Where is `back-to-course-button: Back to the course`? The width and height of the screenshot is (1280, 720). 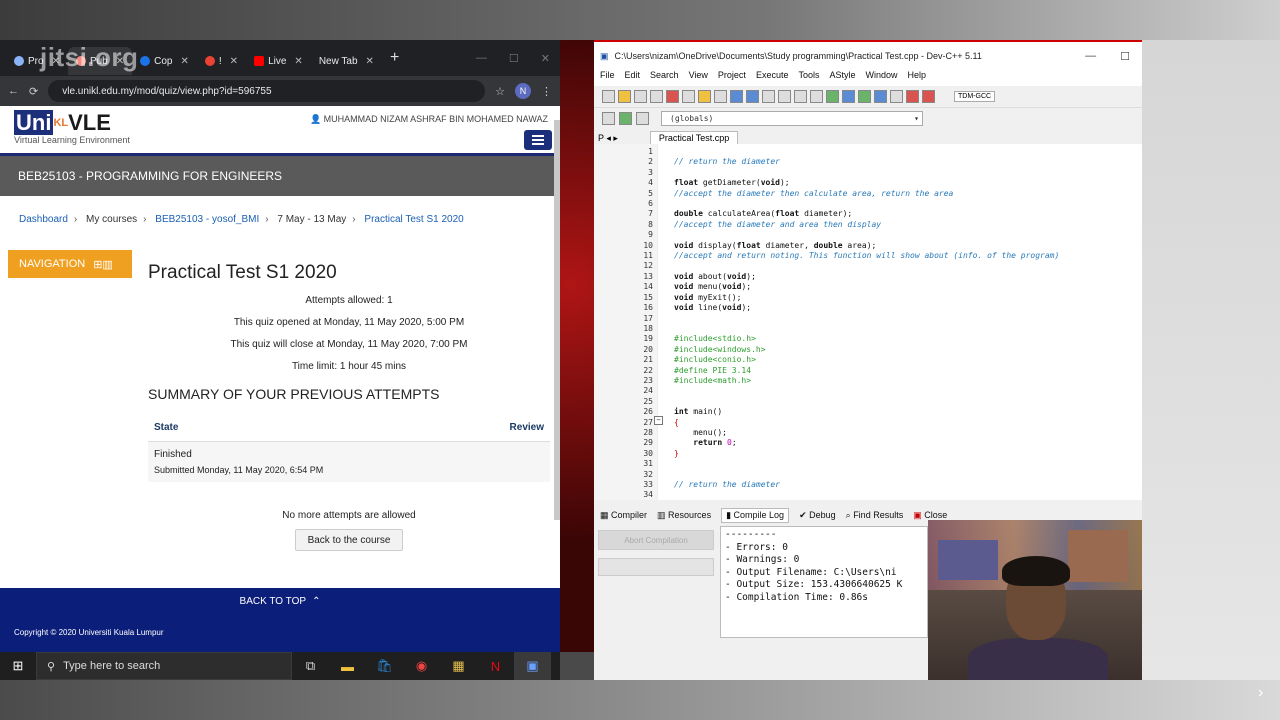 back-to-course-button: Back to the course is located at coordinates (349, 540).